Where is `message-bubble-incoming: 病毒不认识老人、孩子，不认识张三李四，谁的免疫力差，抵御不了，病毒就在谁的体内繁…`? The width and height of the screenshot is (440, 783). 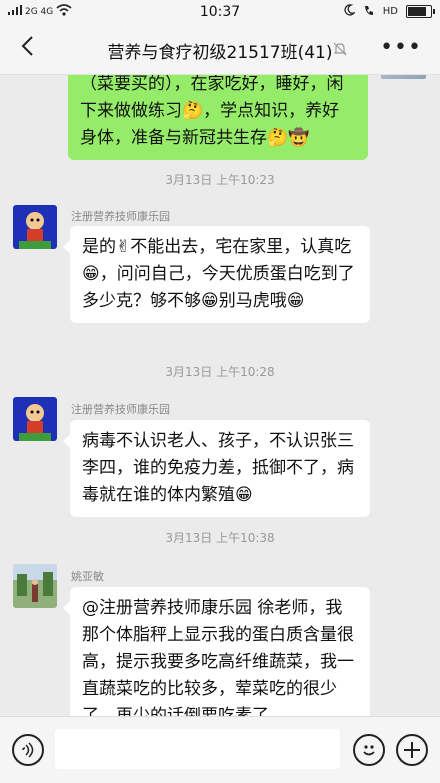 message-bubble-incoming: 病毒不认识老人、孩子，不认识张三李四，谁的免疫力差，抵御不了，病毒就在谁的体内繁… is located at coordinates (216, 468).